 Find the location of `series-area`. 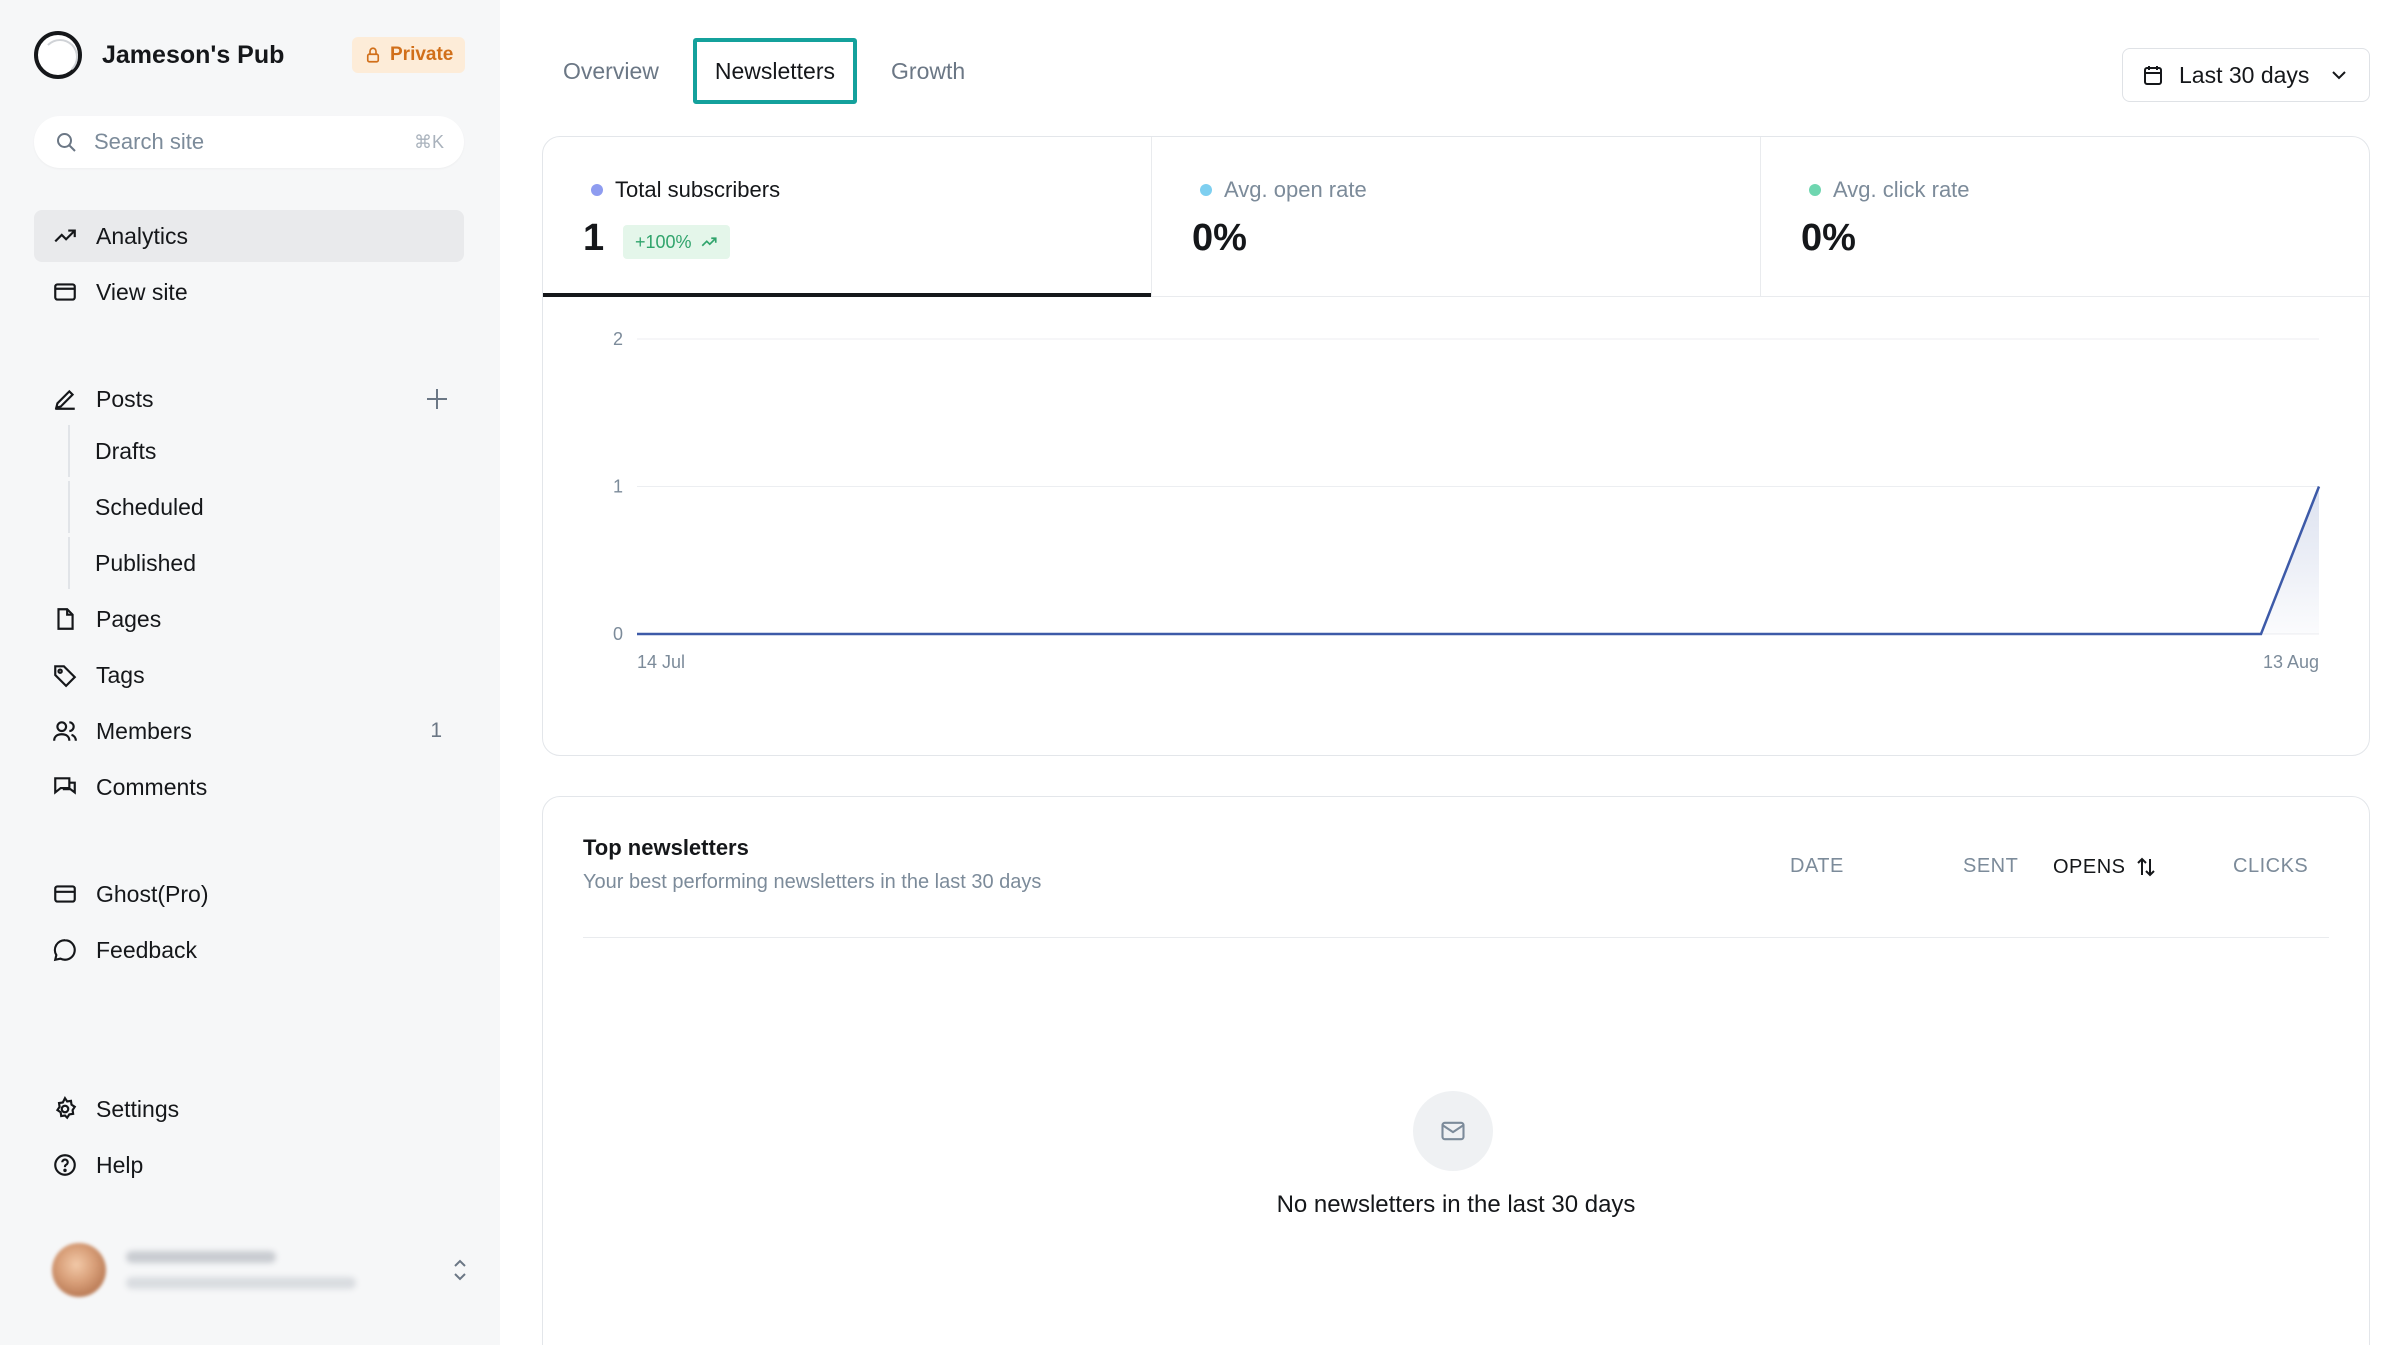

series-area is located at coordinates (1478, 560).